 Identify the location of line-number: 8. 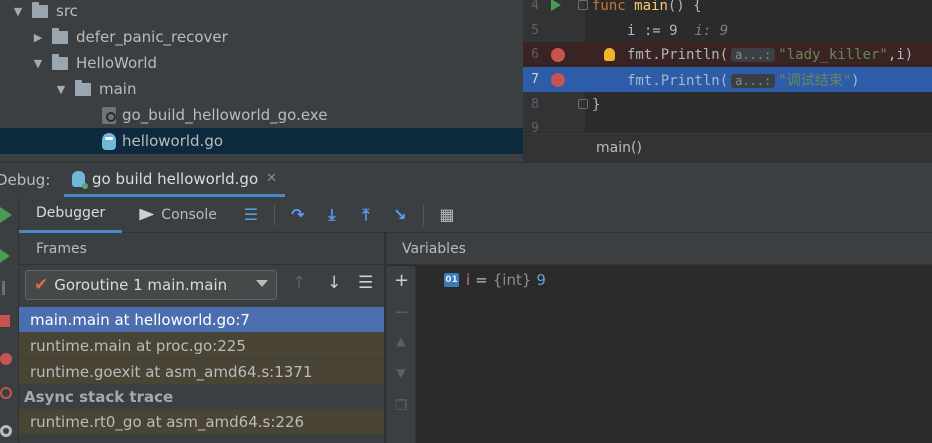
(535, 104).